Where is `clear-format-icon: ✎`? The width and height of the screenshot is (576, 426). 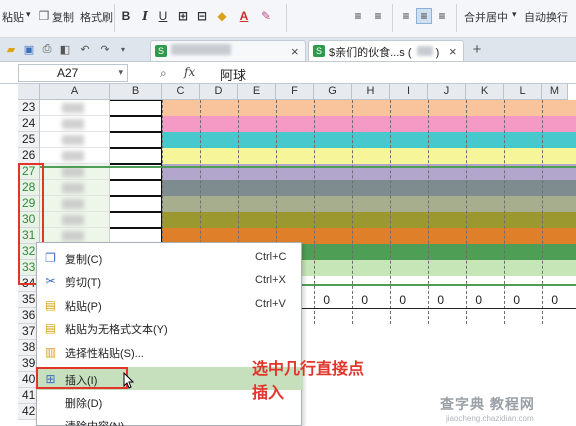 clear-format-icon: ✎ is located at coordinates (266, 16).